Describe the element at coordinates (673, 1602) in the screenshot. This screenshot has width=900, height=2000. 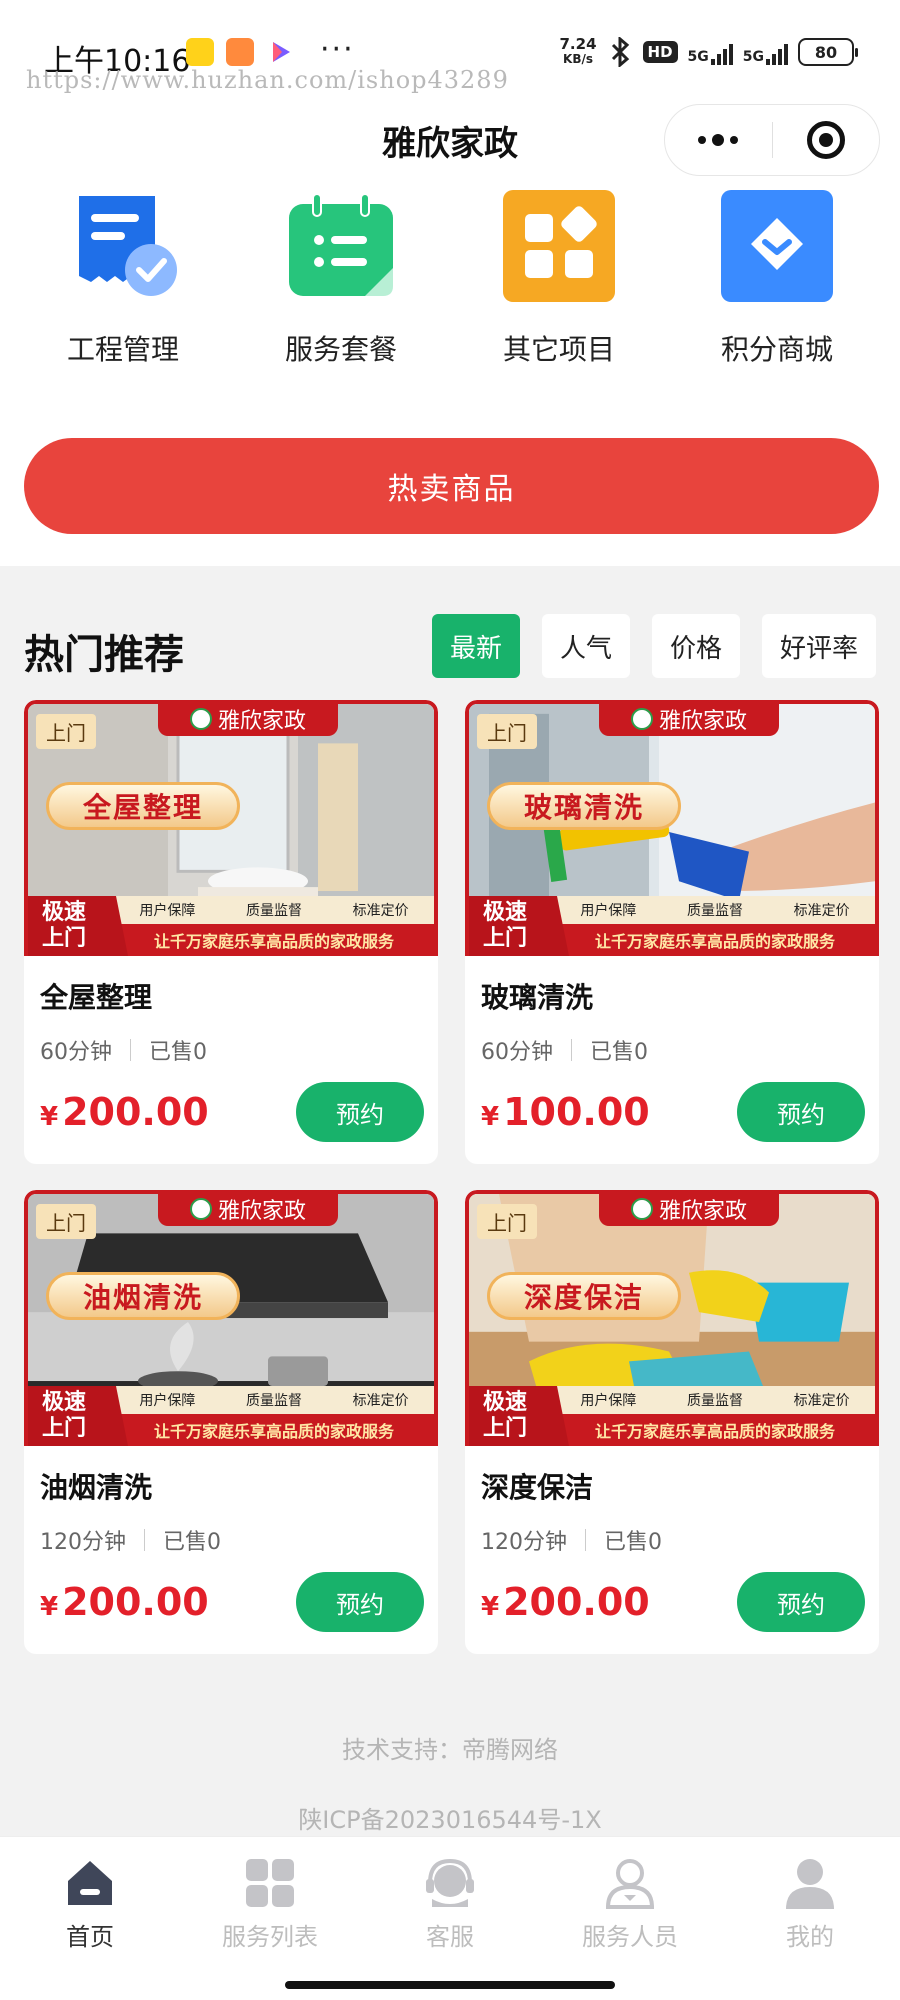
I see `card-footer: ¥200.00 预约` at that location.